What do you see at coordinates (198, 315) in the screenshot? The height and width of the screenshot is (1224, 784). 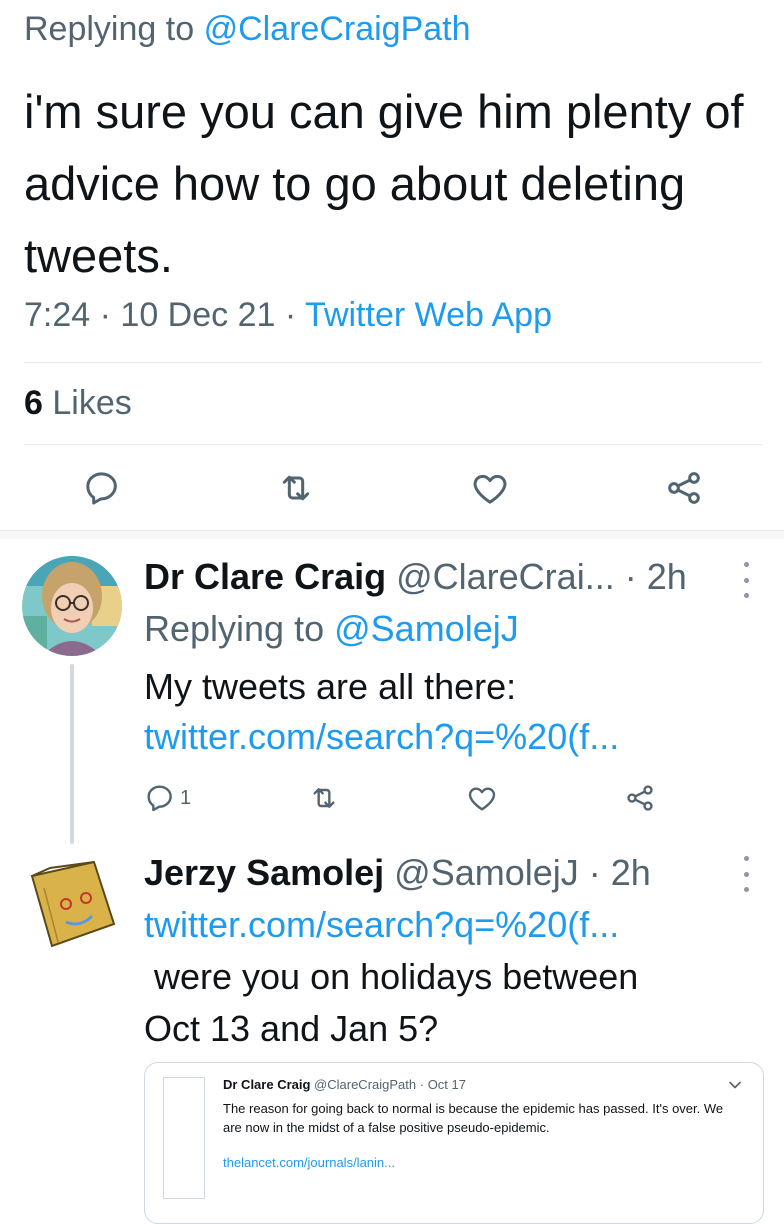 I see `tweet-date: 10 Dec 21` at bounding box center [198, 315].